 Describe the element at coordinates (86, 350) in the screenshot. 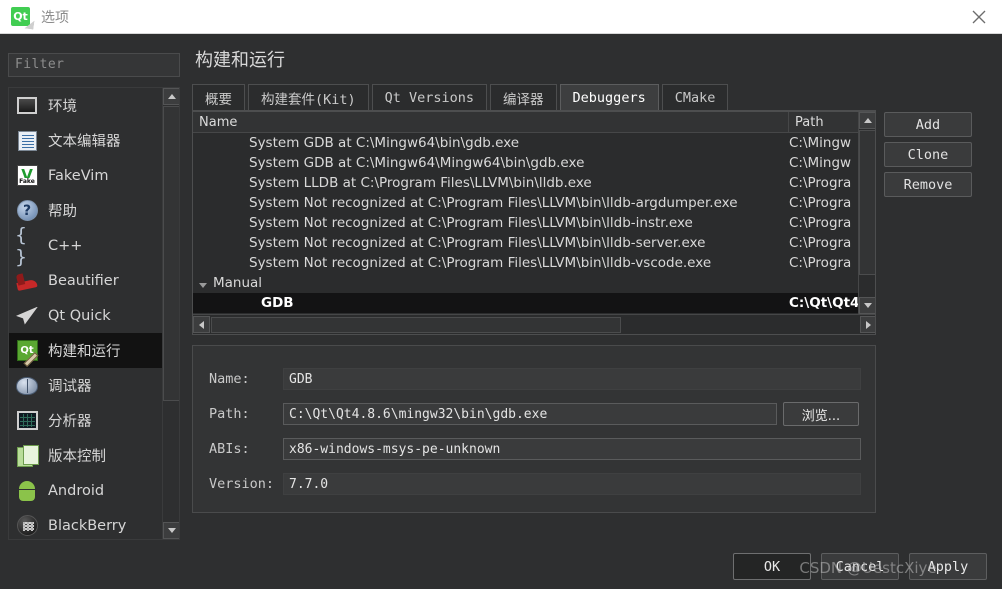

I see `sidebar-item-build-and-run: 构建和运行` at that location.